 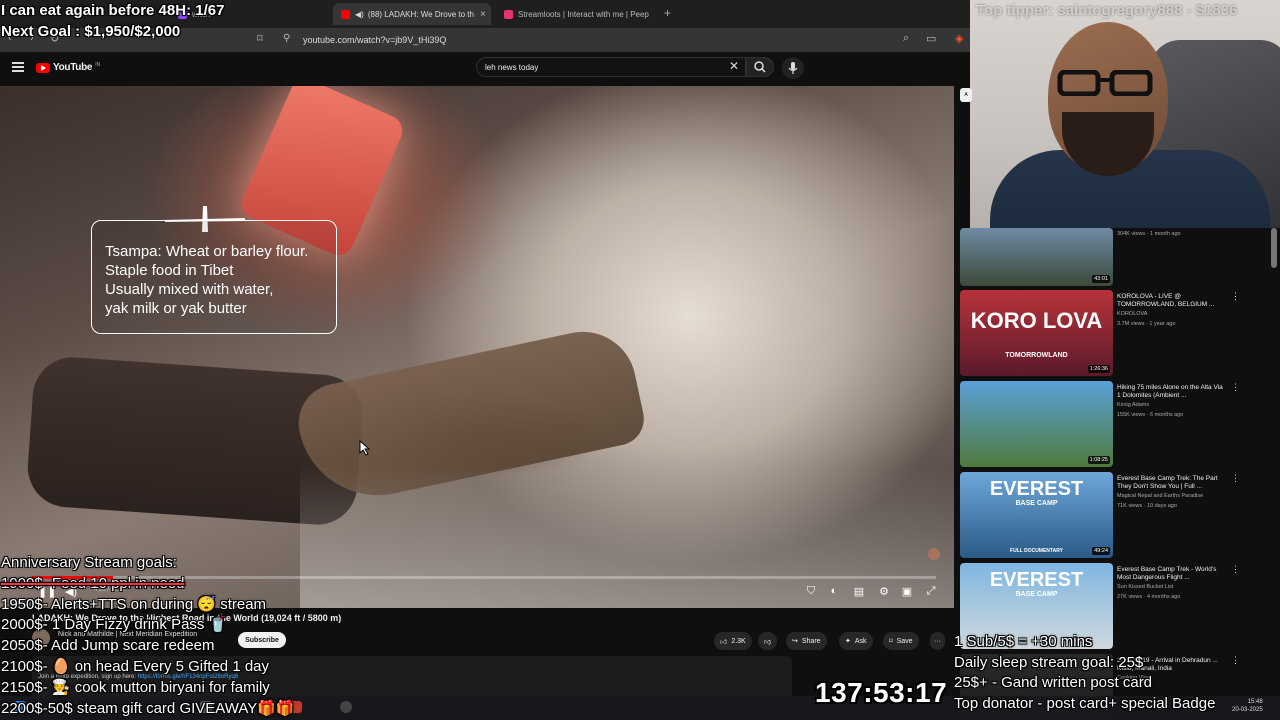 I want to click on tab-label: Streamloots | Interact with me | Peep, so click(x=583, y=14).